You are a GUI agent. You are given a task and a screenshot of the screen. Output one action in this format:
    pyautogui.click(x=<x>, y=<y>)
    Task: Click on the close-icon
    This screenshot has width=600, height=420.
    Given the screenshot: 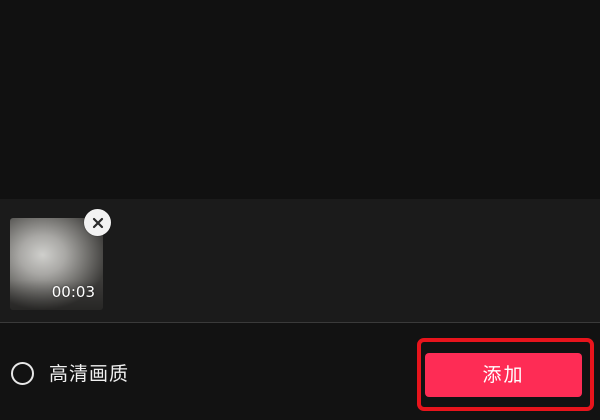 What is the action you would take?
    pyautogui.click(x=97, y=222)
    